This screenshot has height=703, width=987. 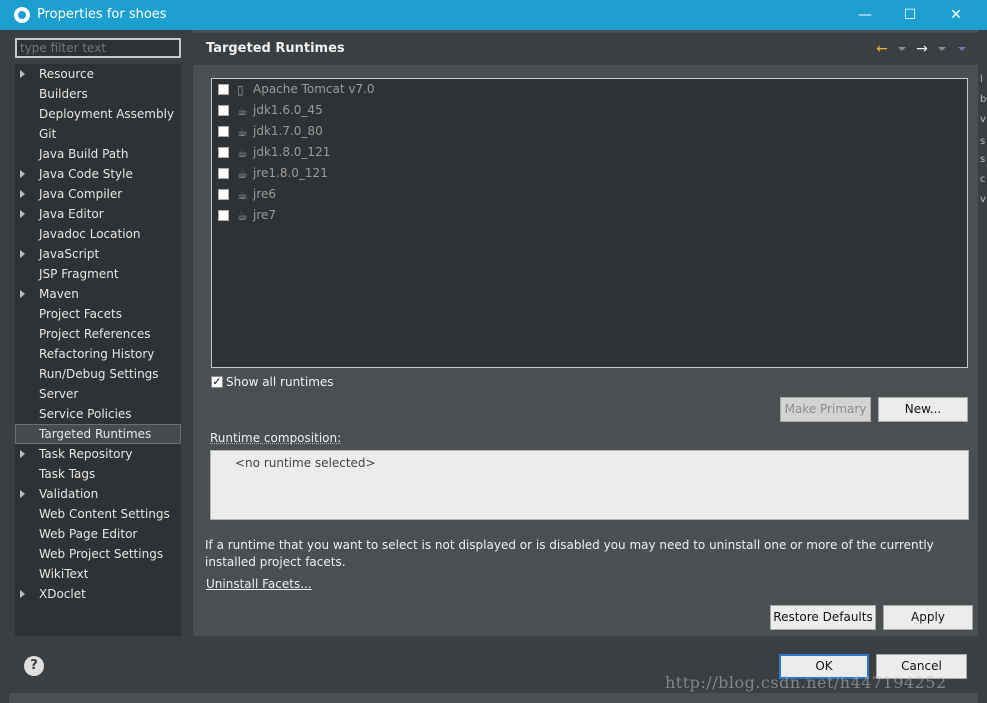 What do you see at coordinates (305, 463) in the screenshot?
I see `no-runtime-selected-text: <no runtime selected>` at bounding box center [305, 463].